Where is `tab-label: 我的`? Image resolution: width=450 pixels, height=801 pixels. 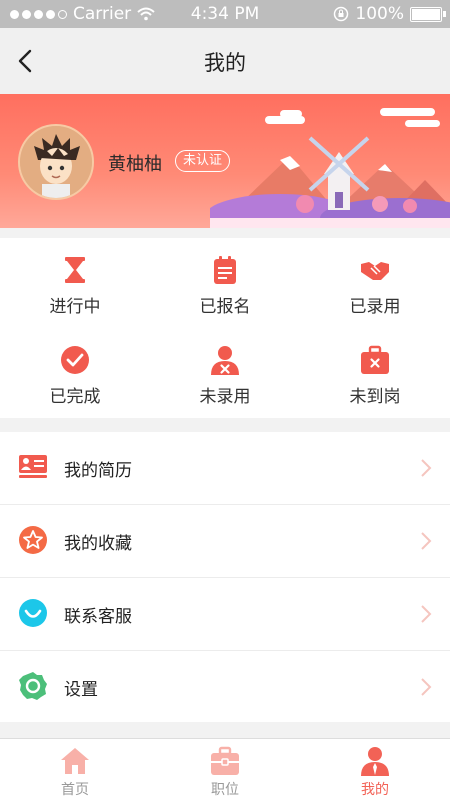
tab-label: 我的 is located at coordinates (375, 790).